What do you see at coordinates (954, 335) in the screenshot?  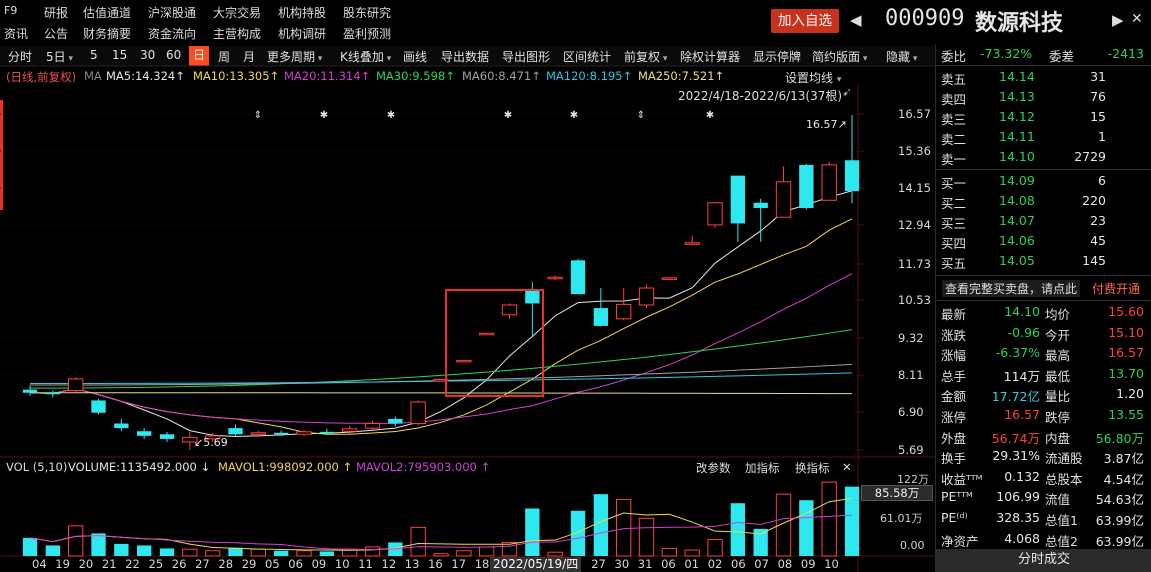 I see `stat-cell: 涨跌` at bounding box center [954, 335].